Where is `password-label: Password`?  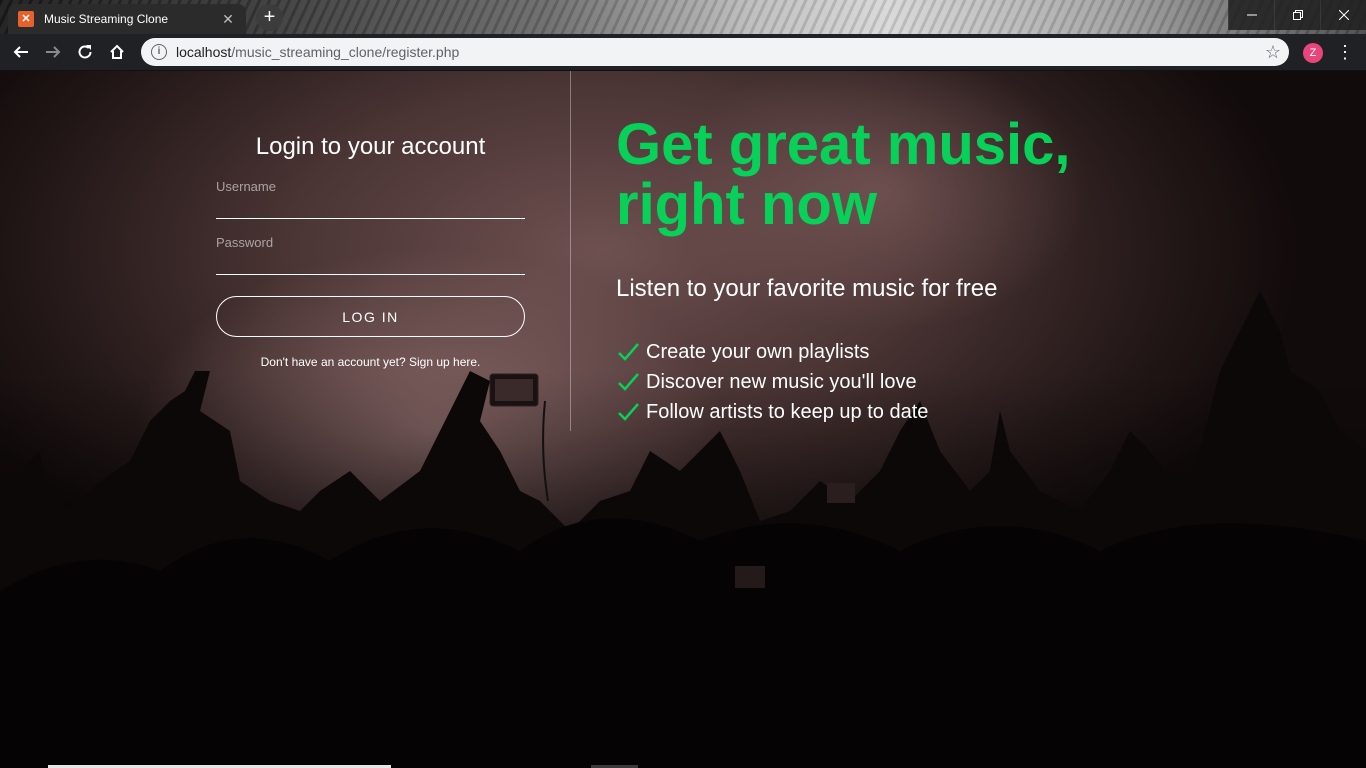
password-label: Password is located at coordinates (245, 242).